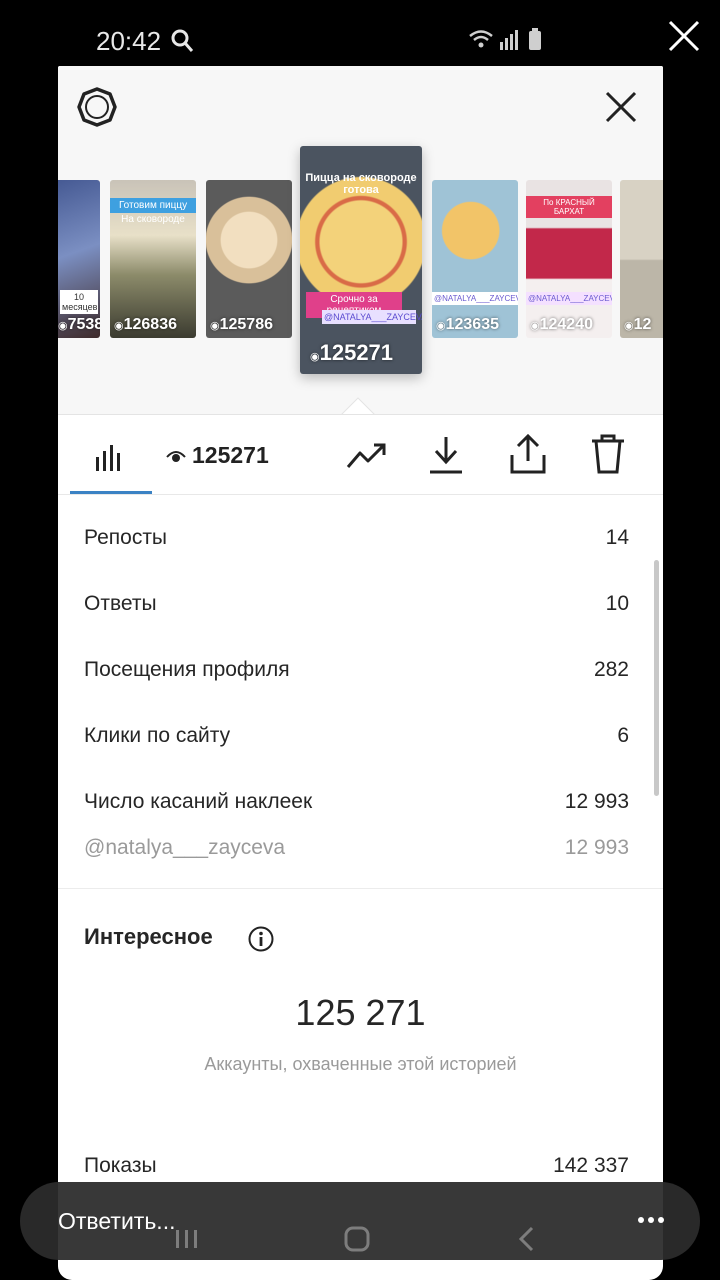 This screenshot has height=1280, width=720. Describe the element at coordinates (509, 40) in the screenshot. I see `signal-icon` at that location.